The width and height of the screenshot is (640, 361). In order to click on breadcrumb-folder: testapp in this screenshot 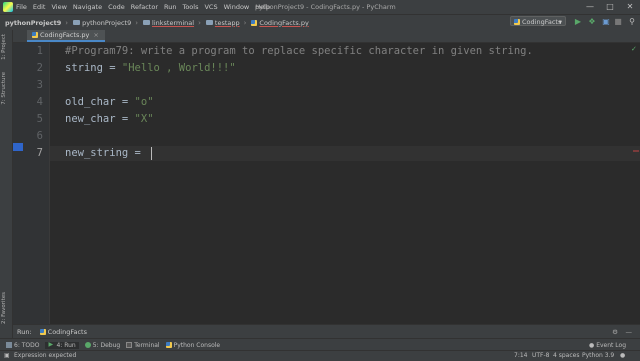, I will do `click(222, 23)`.